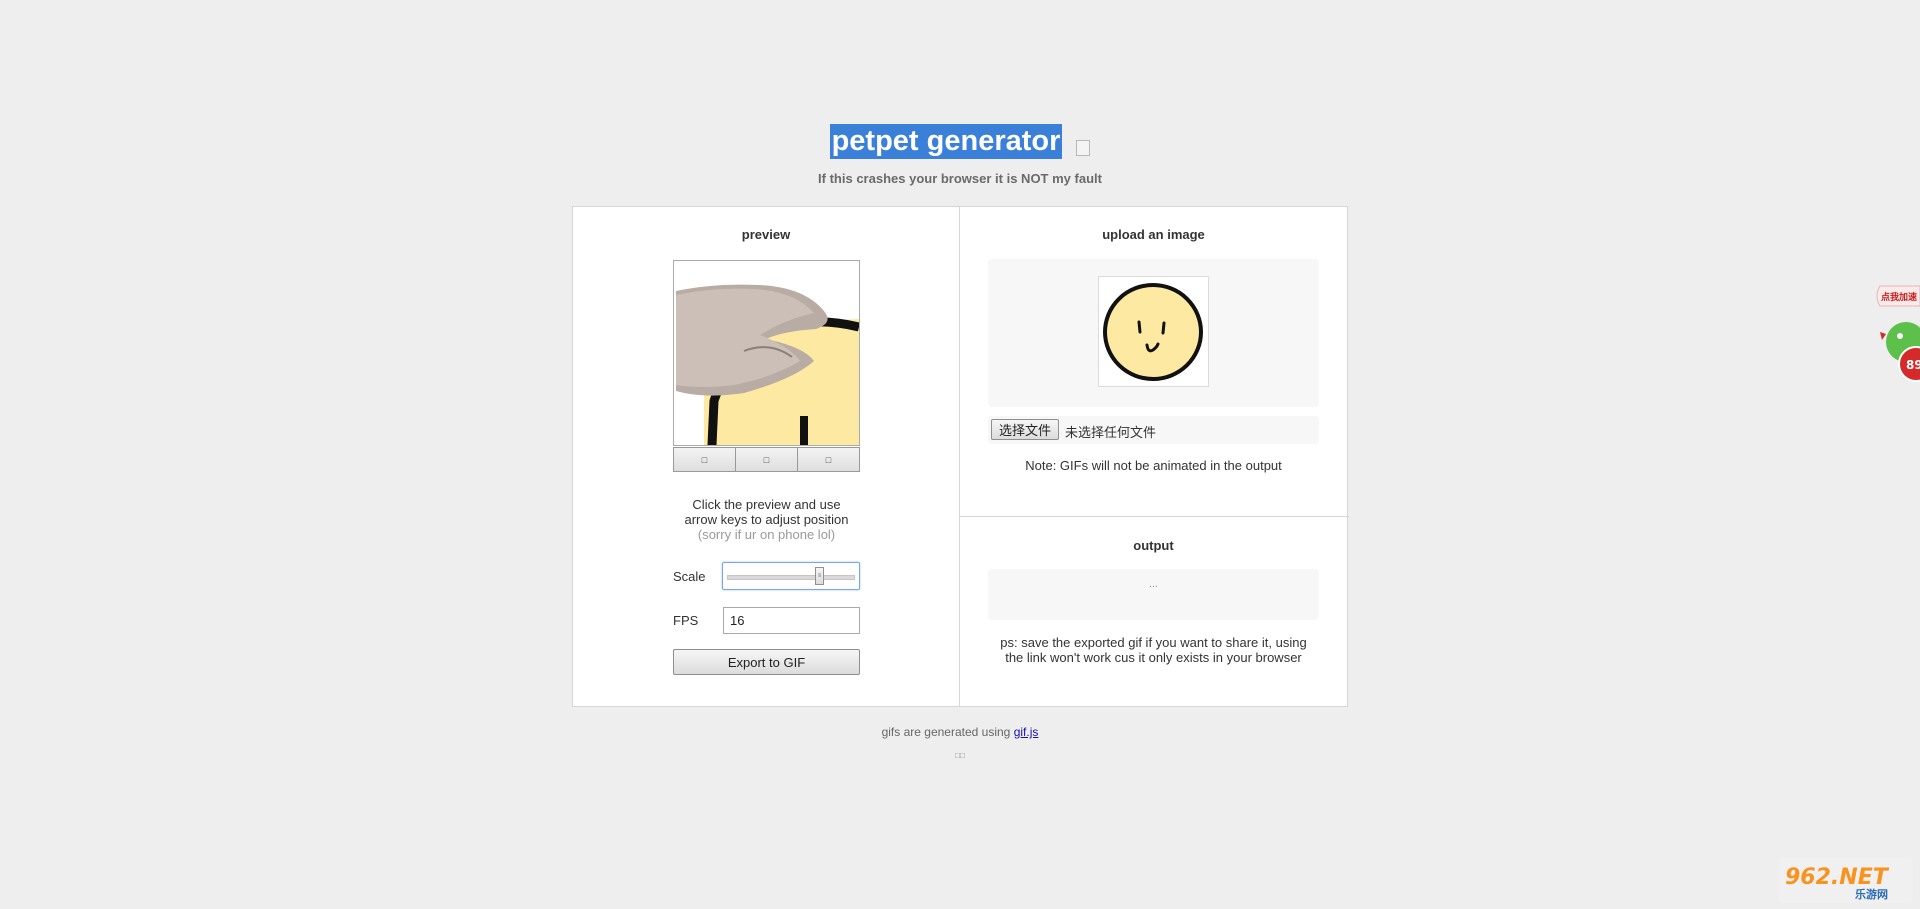 This screenshot has width=1920, height=909. I want to click on fps-label: FPS, so click(686, 620).